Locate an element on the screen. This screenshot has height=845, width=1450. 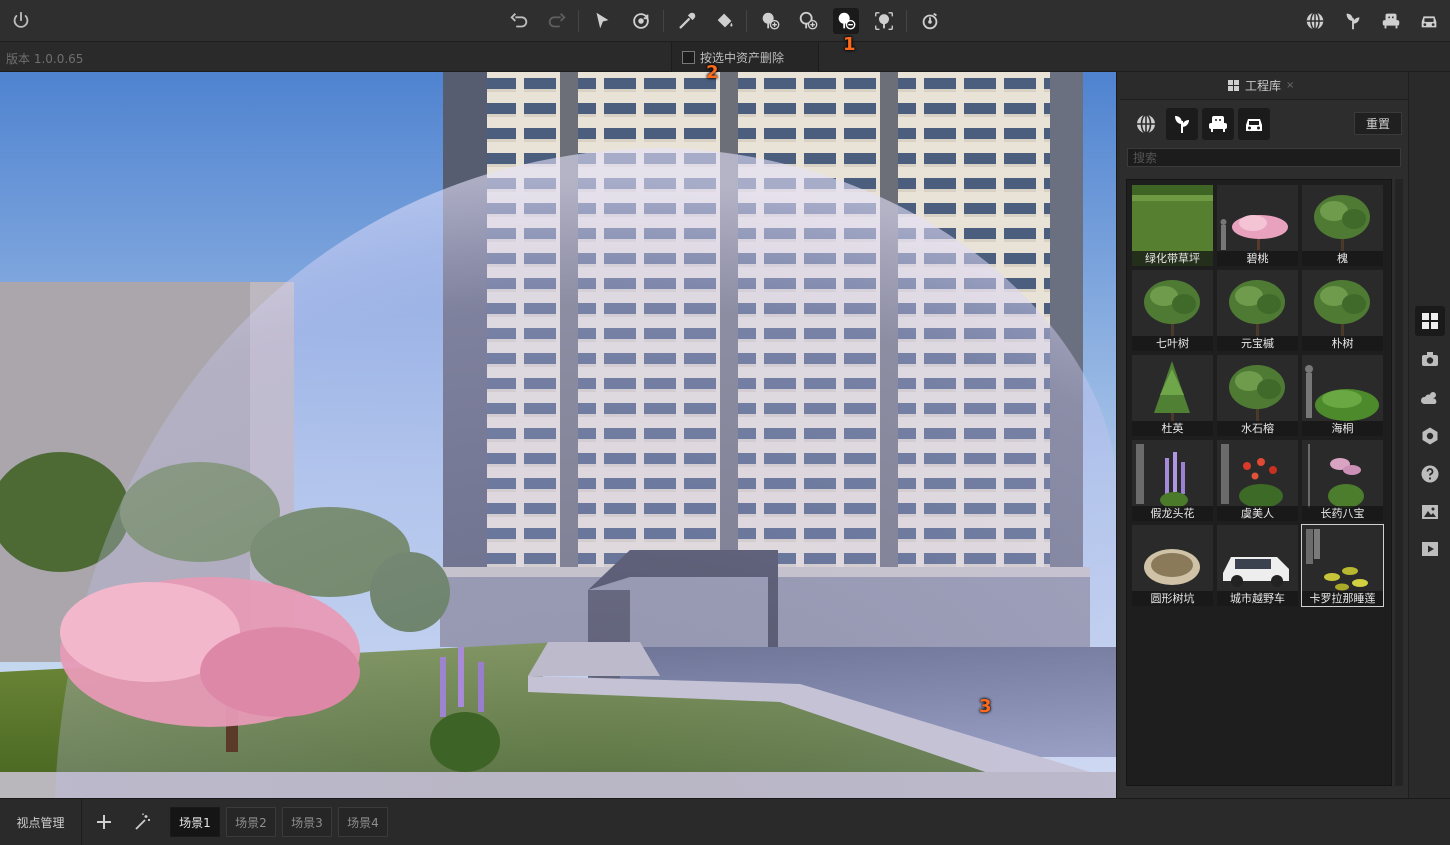
furniture-category-icon is located at coordinates (1391, 21).